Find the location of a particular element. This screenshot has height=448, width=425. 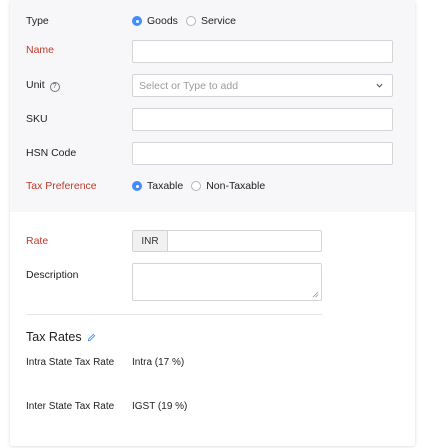

radio-label: Taxable is located at coordinates (165, 186).